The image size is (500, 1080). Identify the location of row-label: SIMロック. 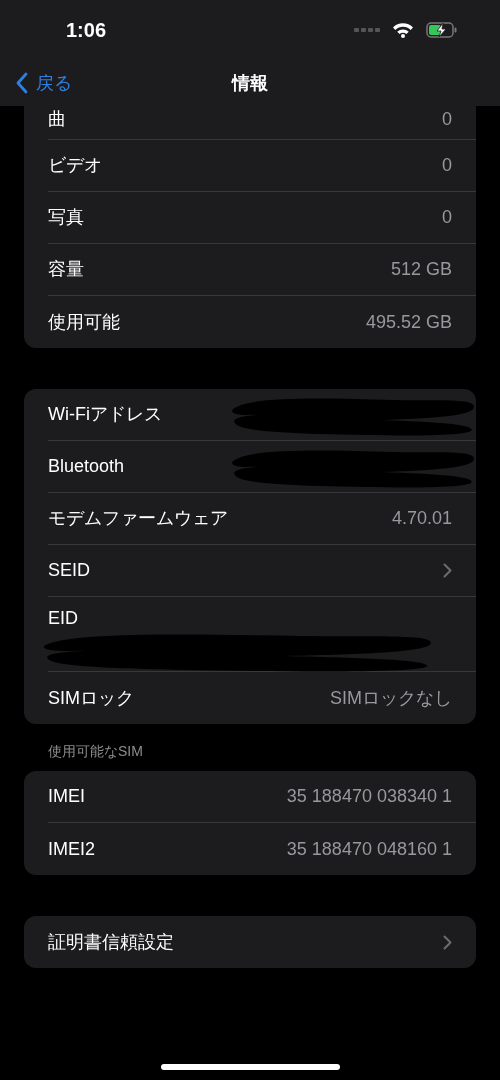
(91, 698).